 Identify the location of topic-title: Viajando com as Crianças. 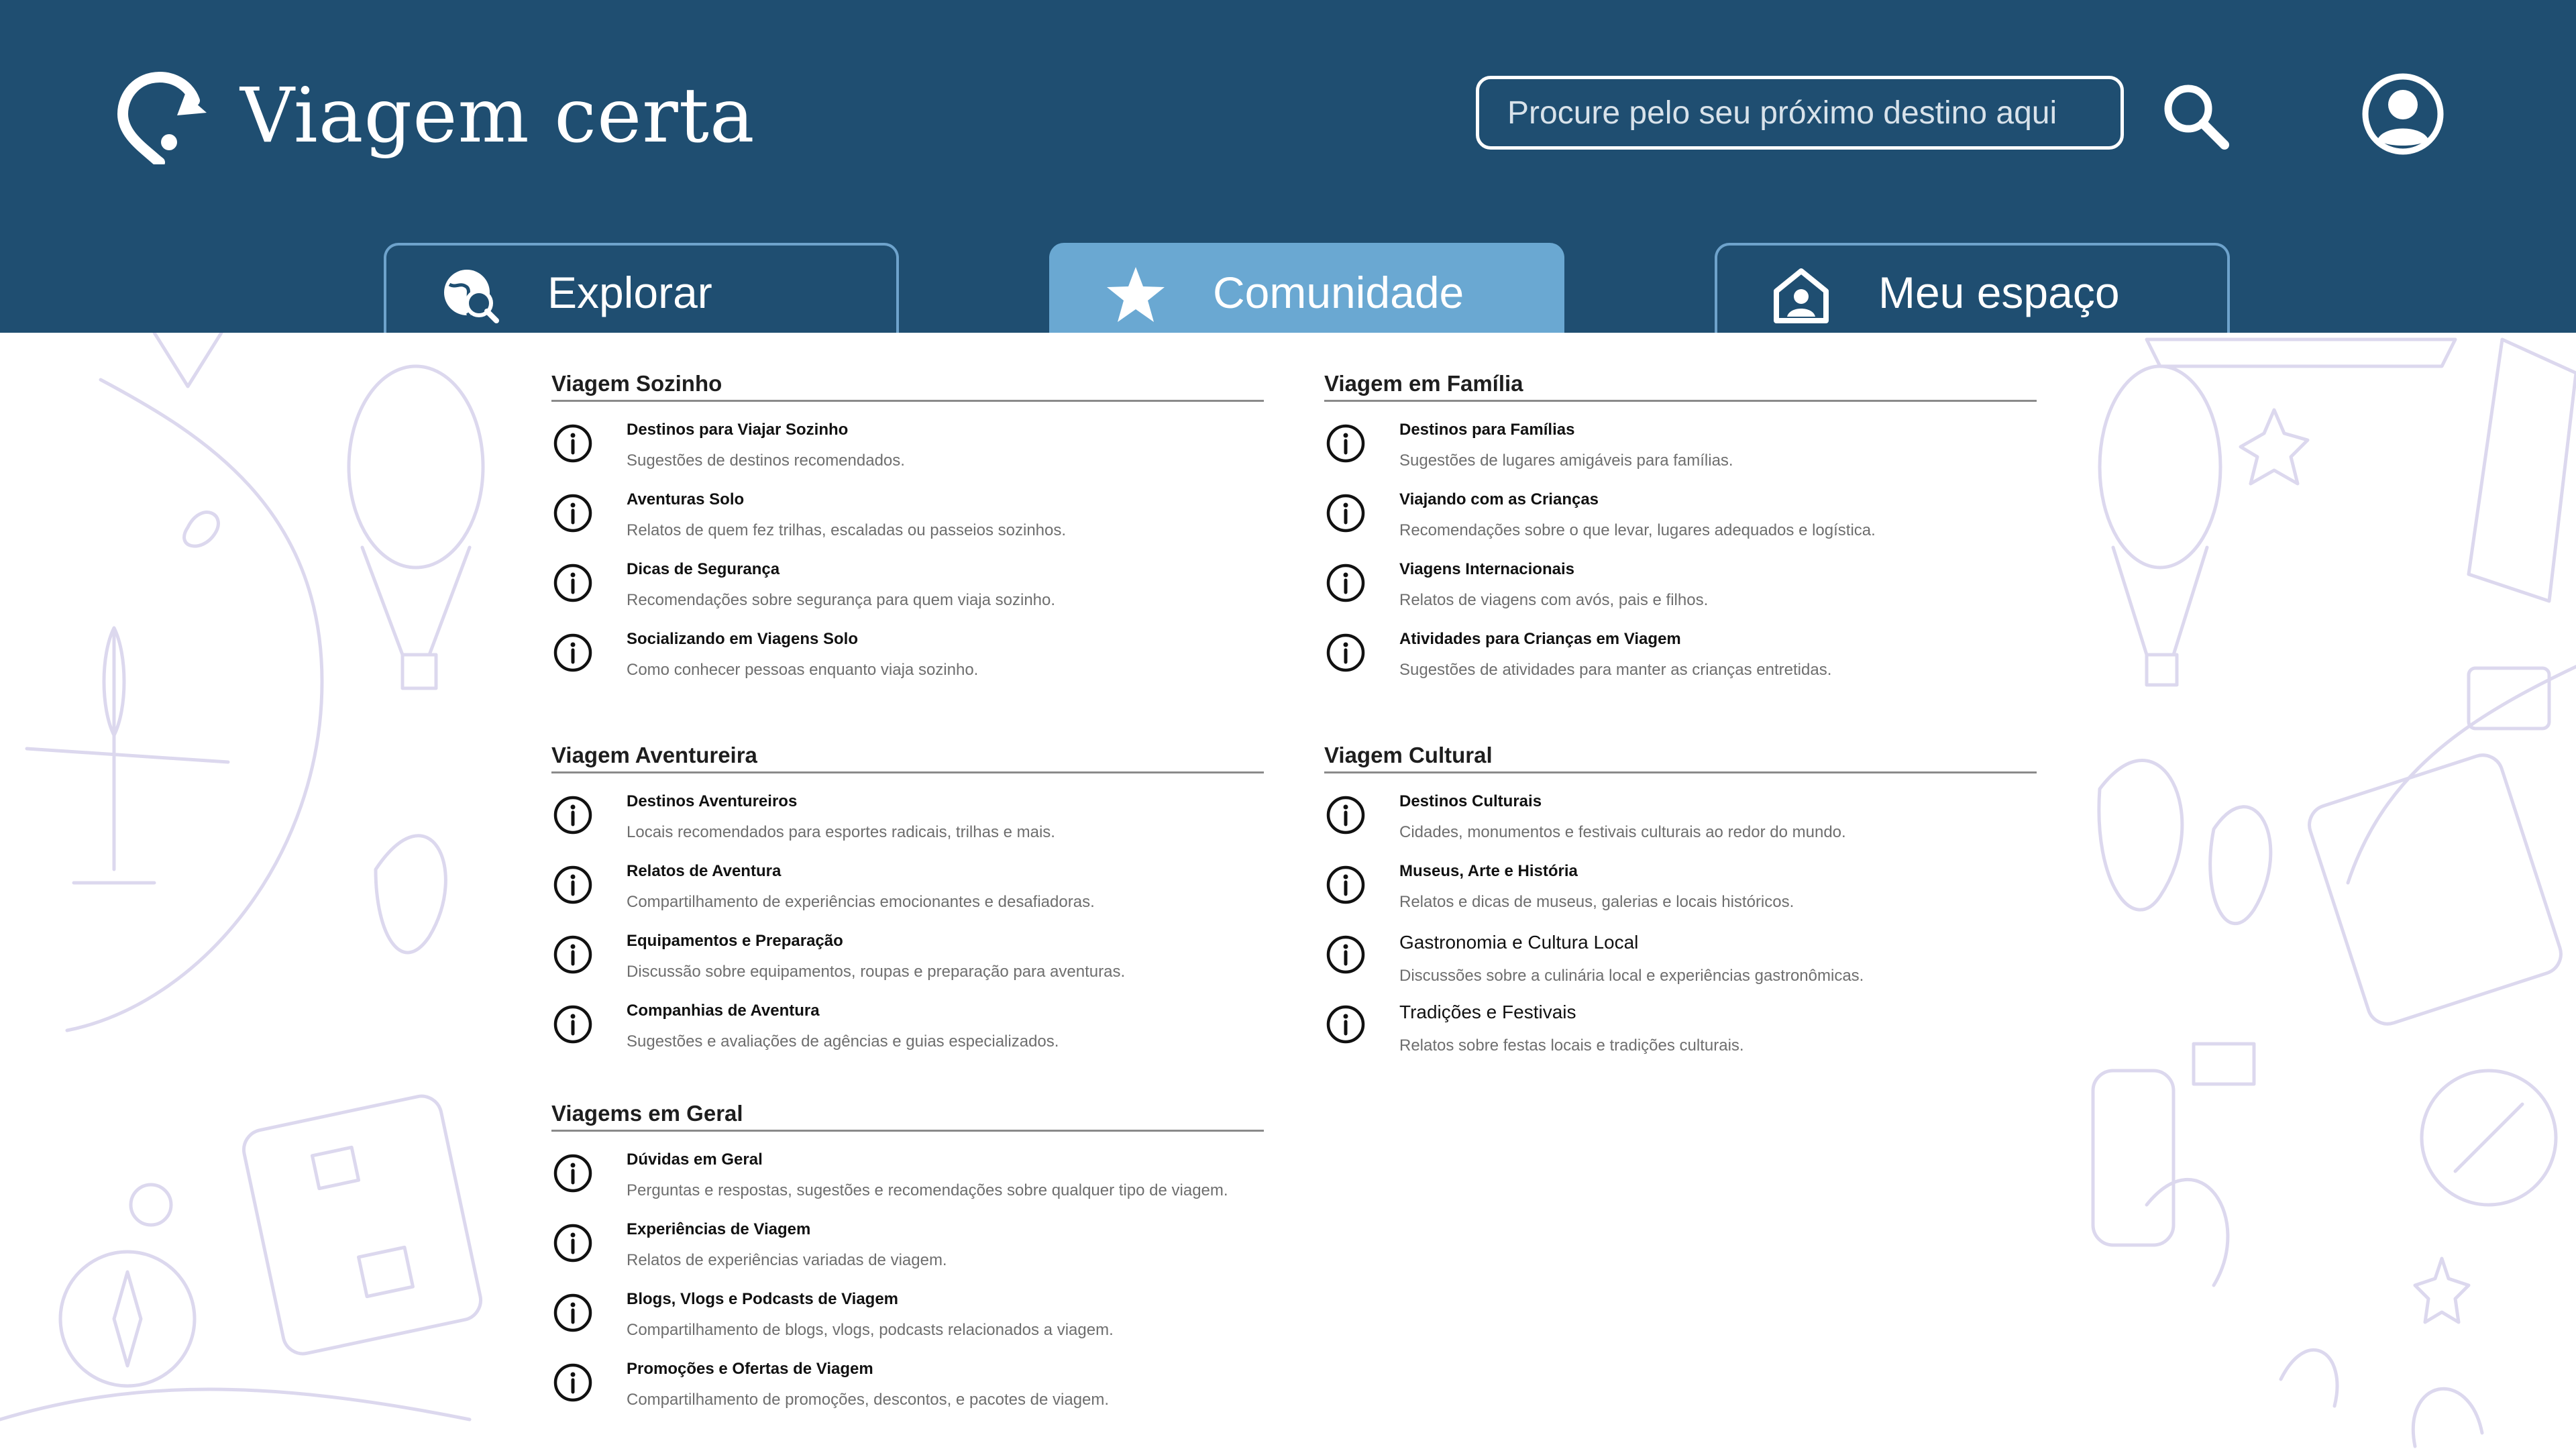
(1499, 499).